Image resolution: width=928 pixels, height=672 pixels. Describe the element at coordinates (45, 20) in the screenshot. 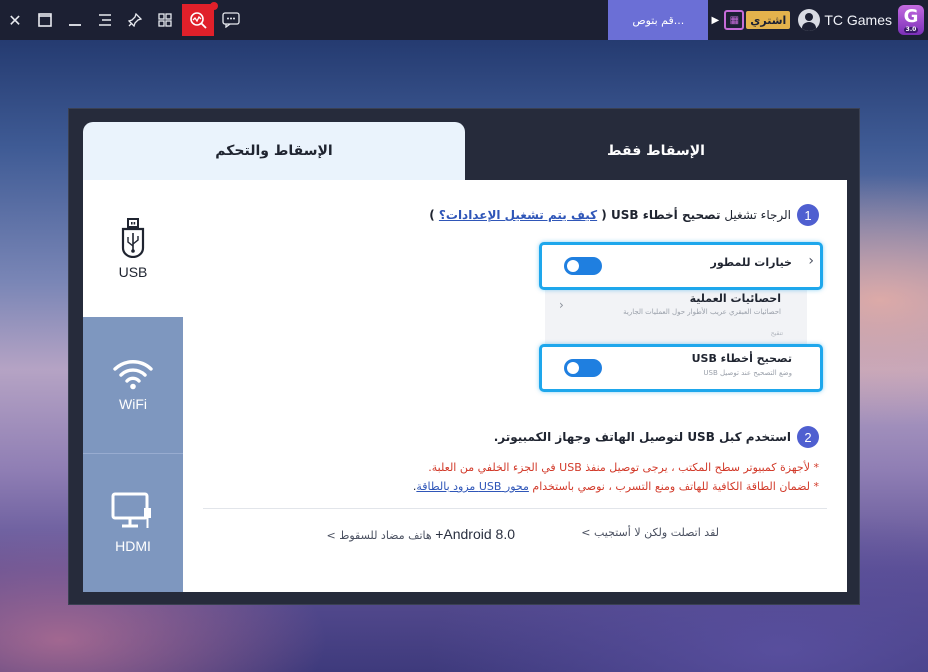

I see `maximize-icon` at that location.